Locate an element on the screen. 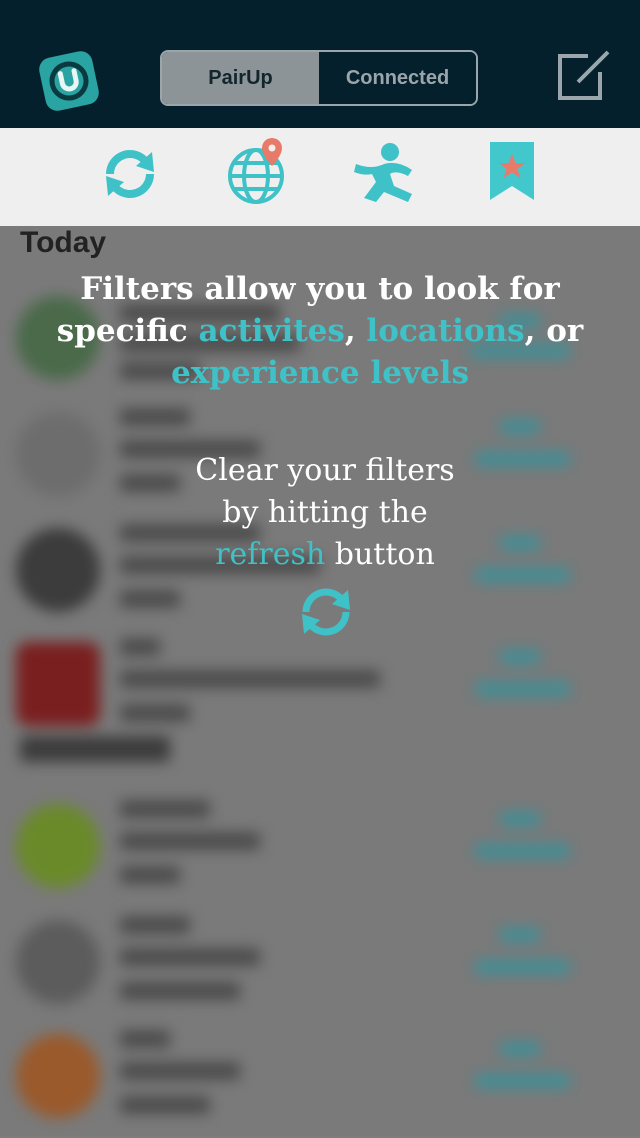  highlight-locations: locations is located at coordinates (445, 331).